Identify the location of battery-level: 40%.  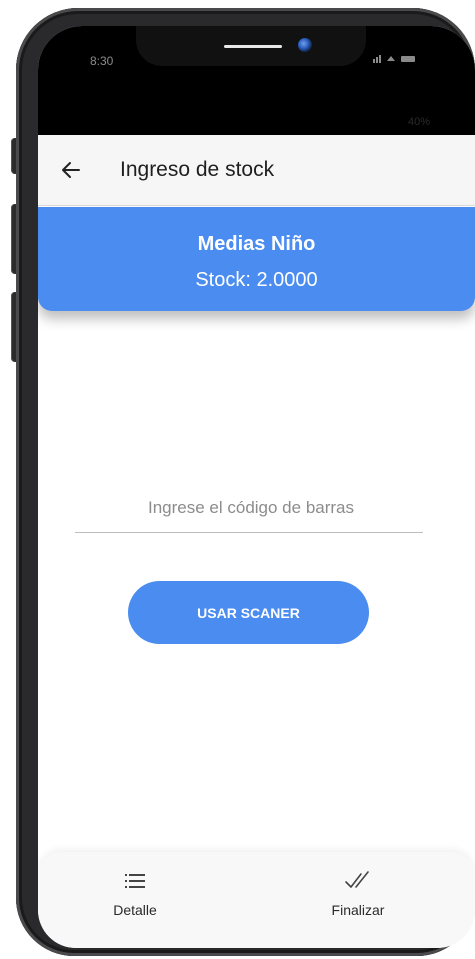
(419, 122).